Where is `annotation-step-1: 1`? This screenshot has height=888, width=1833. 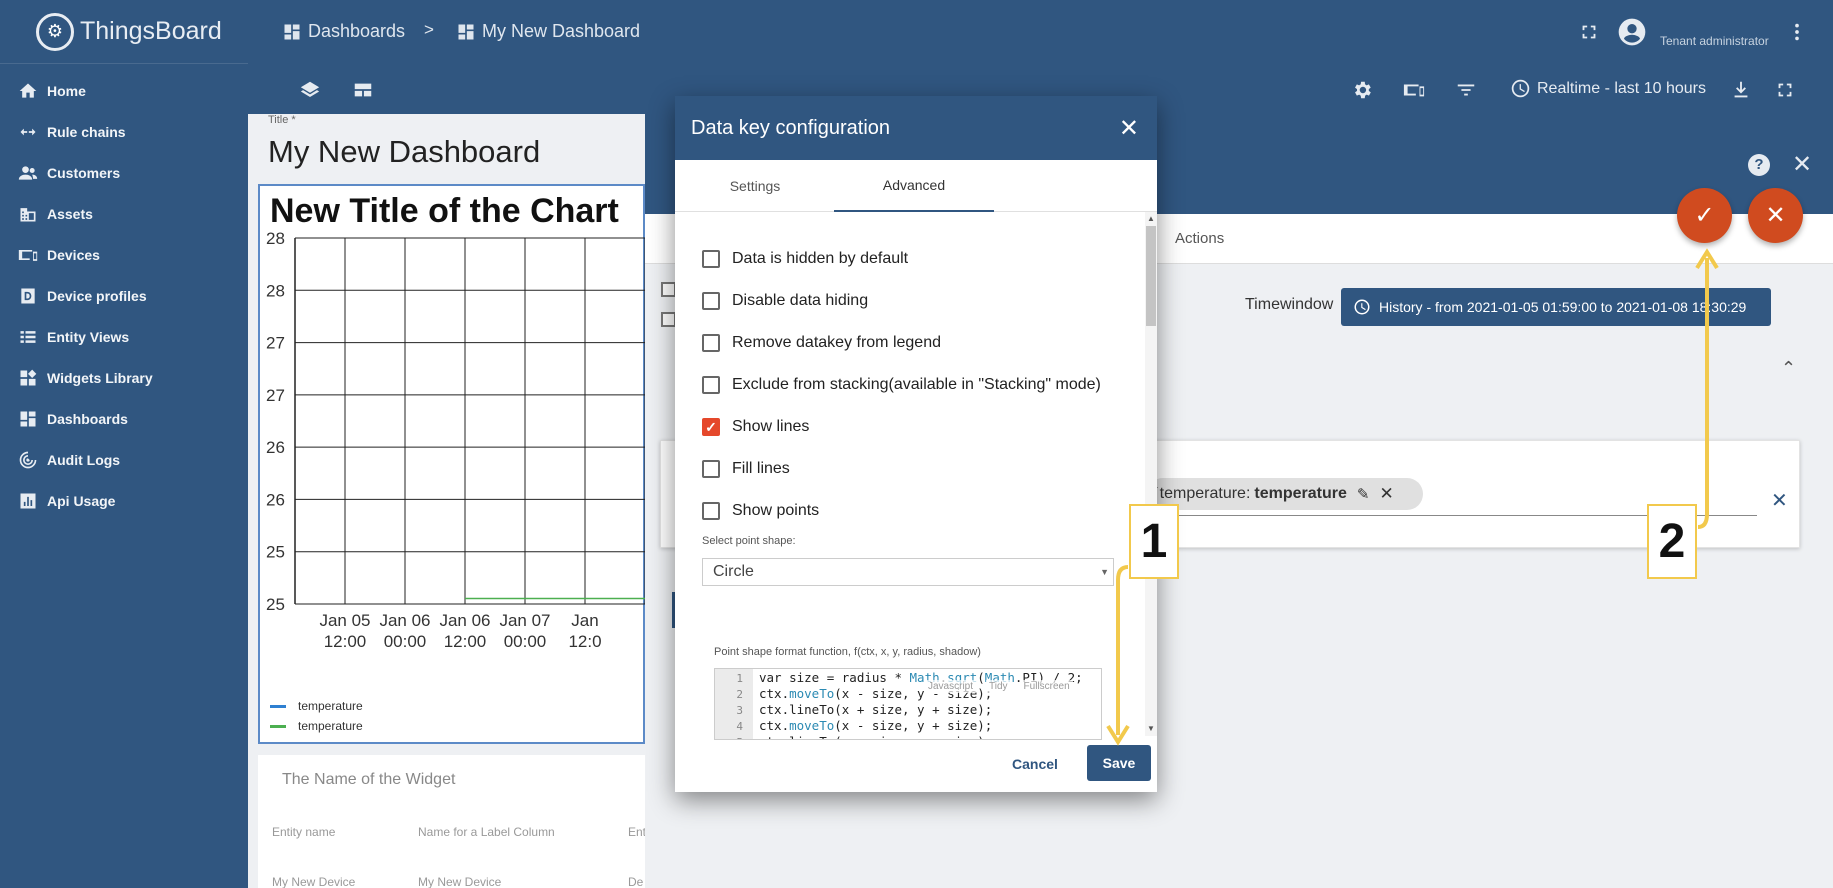 annotation-step-1: 1 is located at coordinates (1154, 541).